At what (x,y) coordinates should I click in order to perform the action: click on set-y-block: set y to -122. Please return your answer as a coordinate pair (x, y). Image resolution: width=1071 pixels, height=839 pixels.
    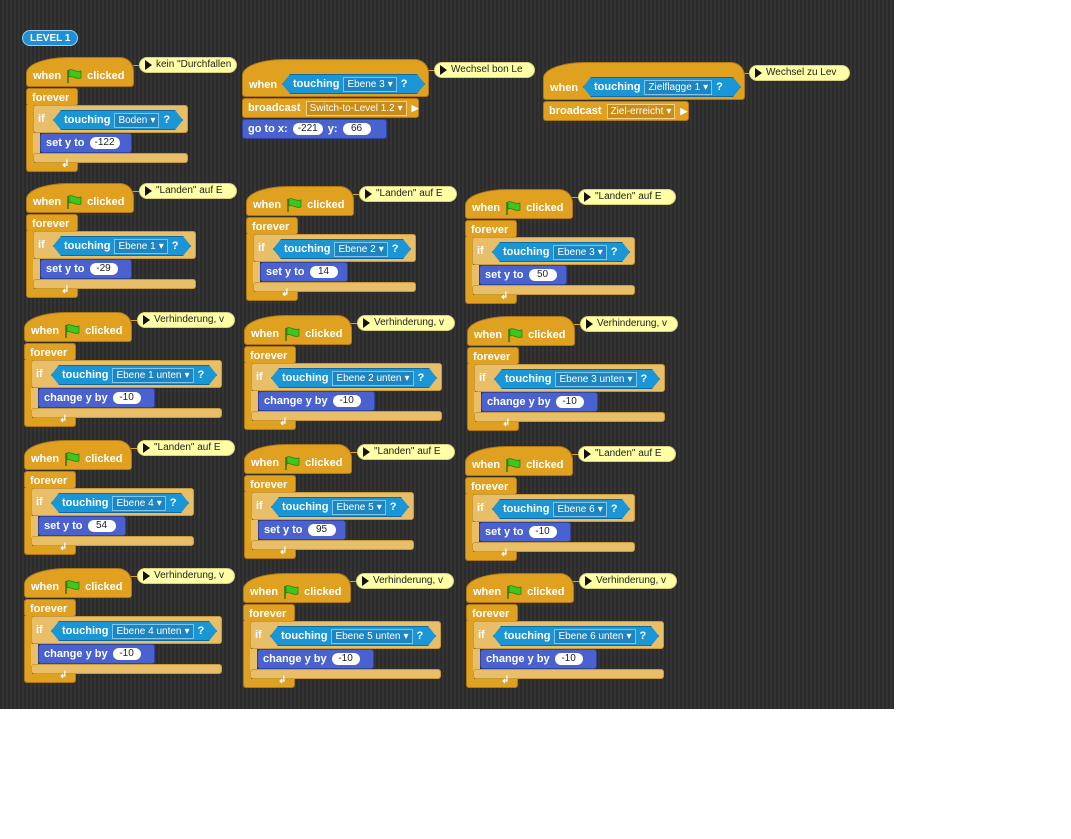
    Looking at the image, I should click on (86, 143).